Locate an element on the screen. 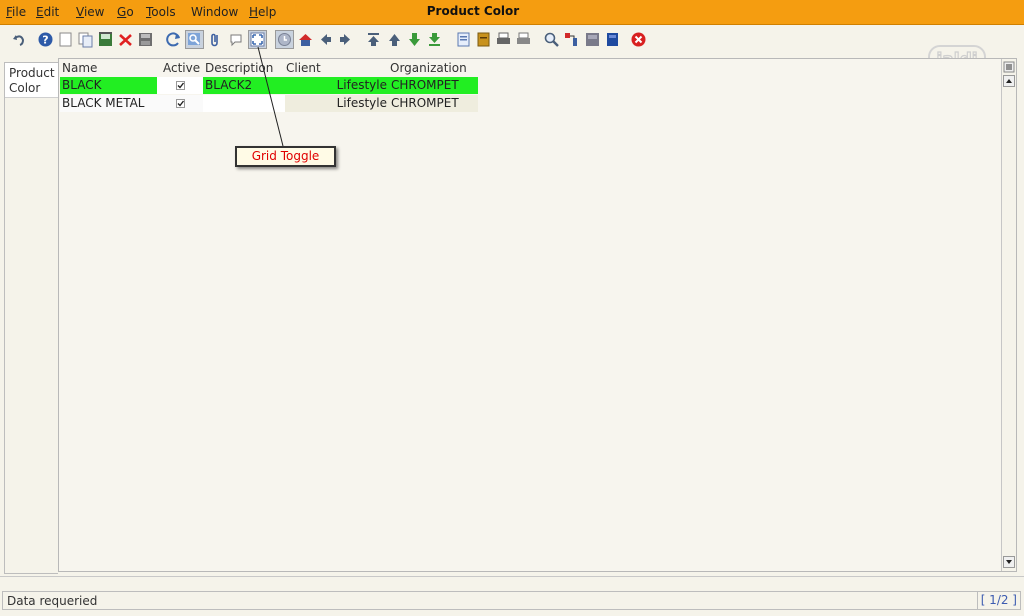  table-row: BLACK BLACK2 Lifestyle CHROMPET is located at coordinates (530, 86).